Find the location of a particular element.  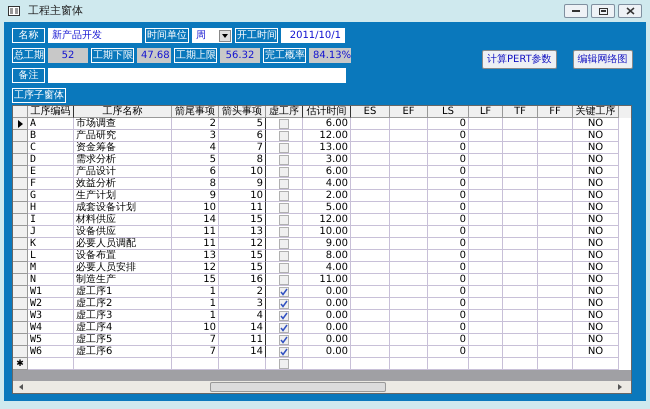

close-button is located at coordinates (630, 11).